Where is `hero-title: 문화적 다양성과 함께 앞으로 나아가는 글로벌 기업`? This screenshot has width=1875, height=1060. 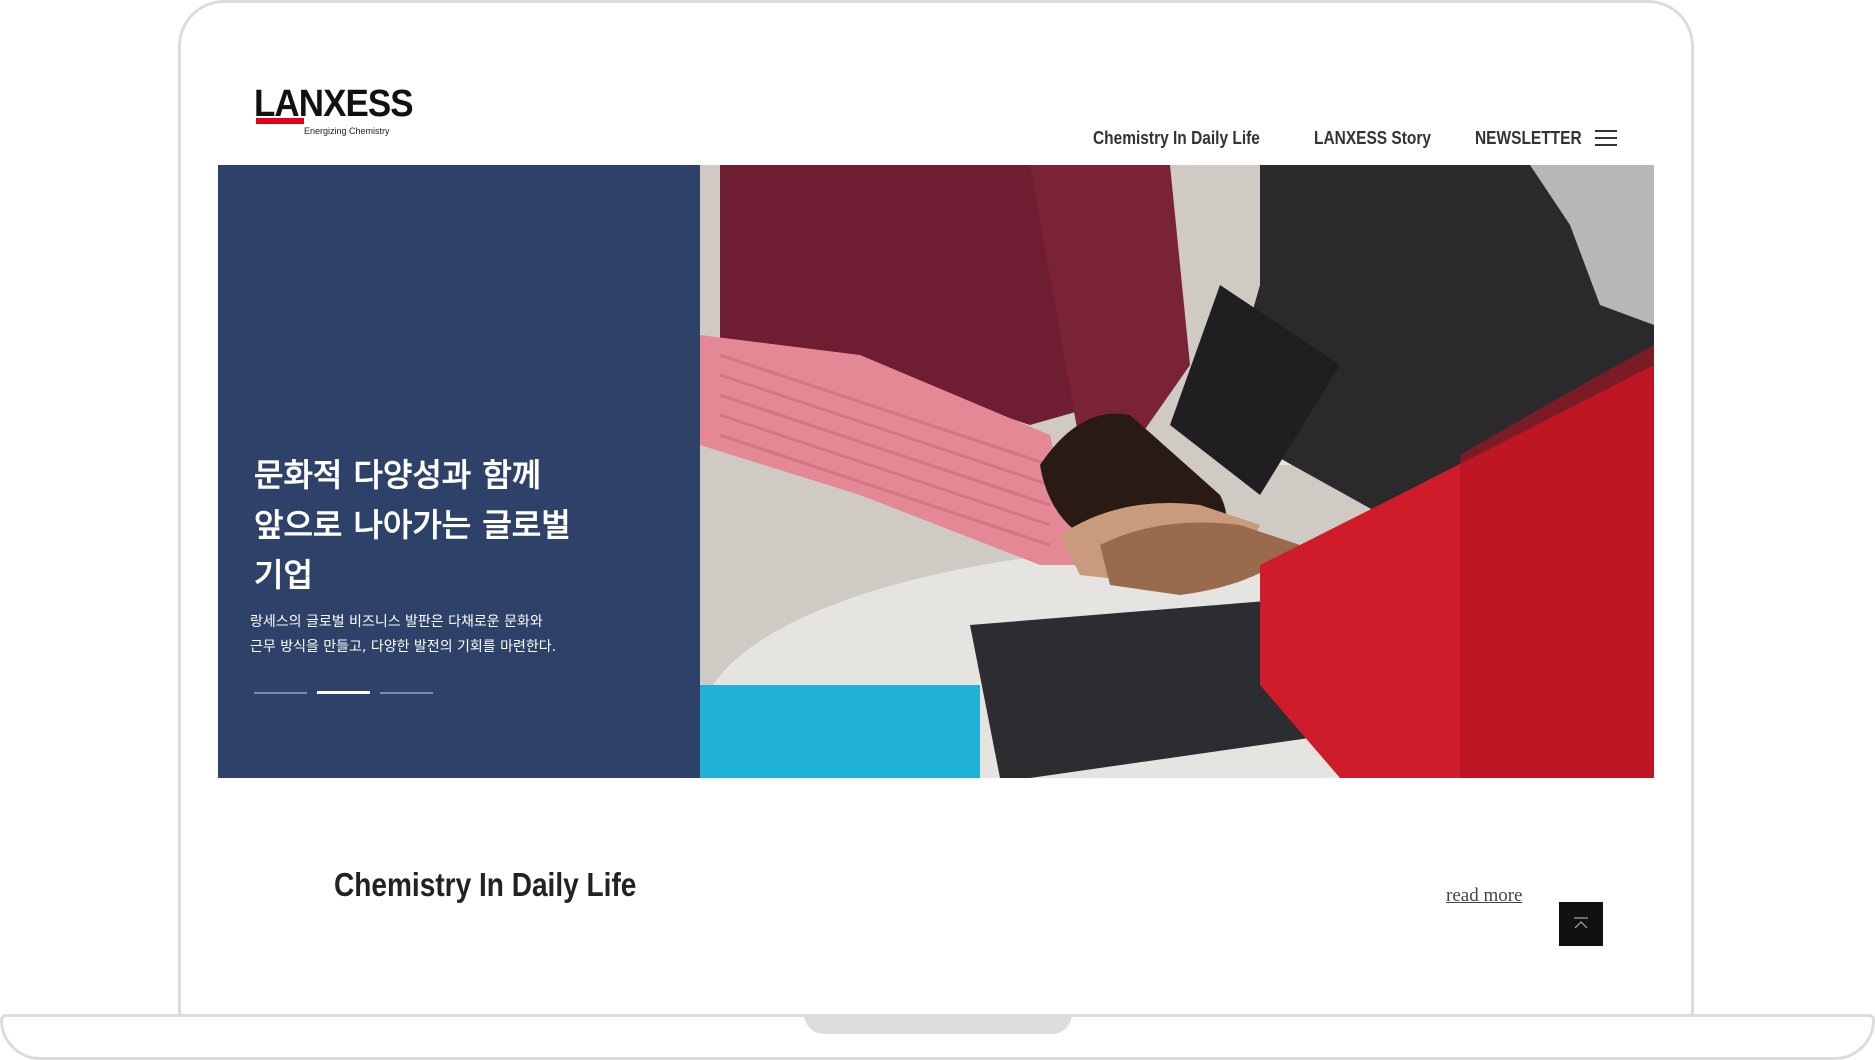 hero-title: 문화적 다양성과 함께 앞으로 나아가는 글로벌 기업 is located at coordinates (464, 525).